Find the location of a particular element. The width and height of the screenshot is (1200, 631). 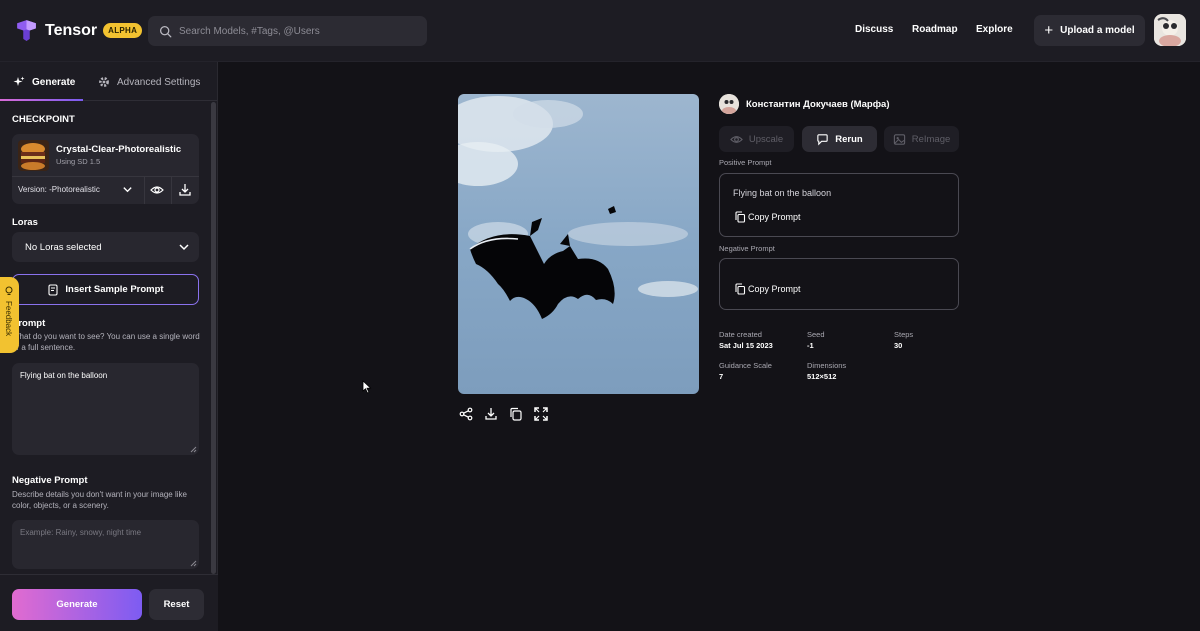

upscale-button: Upscale is located at coordinates (756, 139).